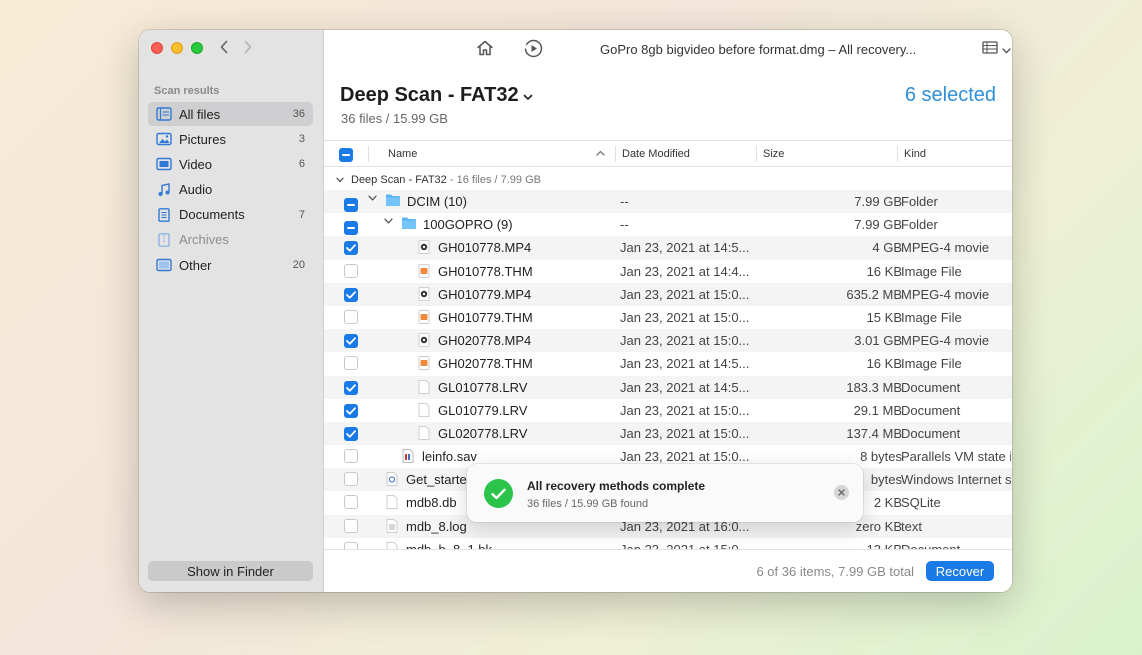  Describe the element at coordinates (668, 202) in the screenshot. I see `table-row: DCIM (10) -- 7.99 GB Folder` at that location.